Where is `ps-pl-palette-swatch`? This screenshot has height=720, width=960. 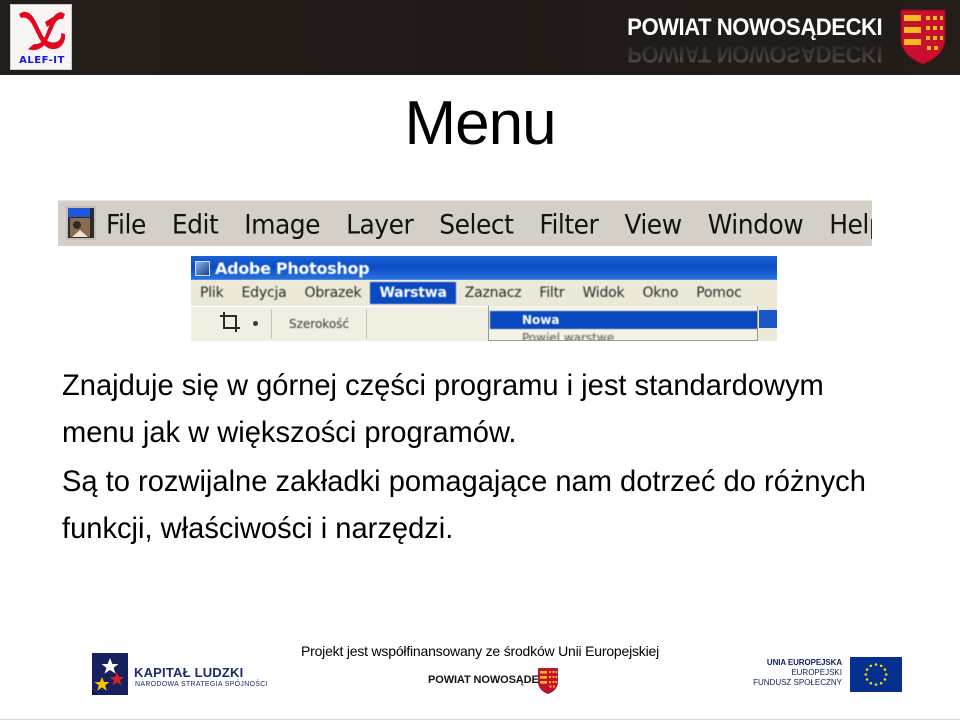 ps-pl-palette-swatch is located at coordinates (768, 319).